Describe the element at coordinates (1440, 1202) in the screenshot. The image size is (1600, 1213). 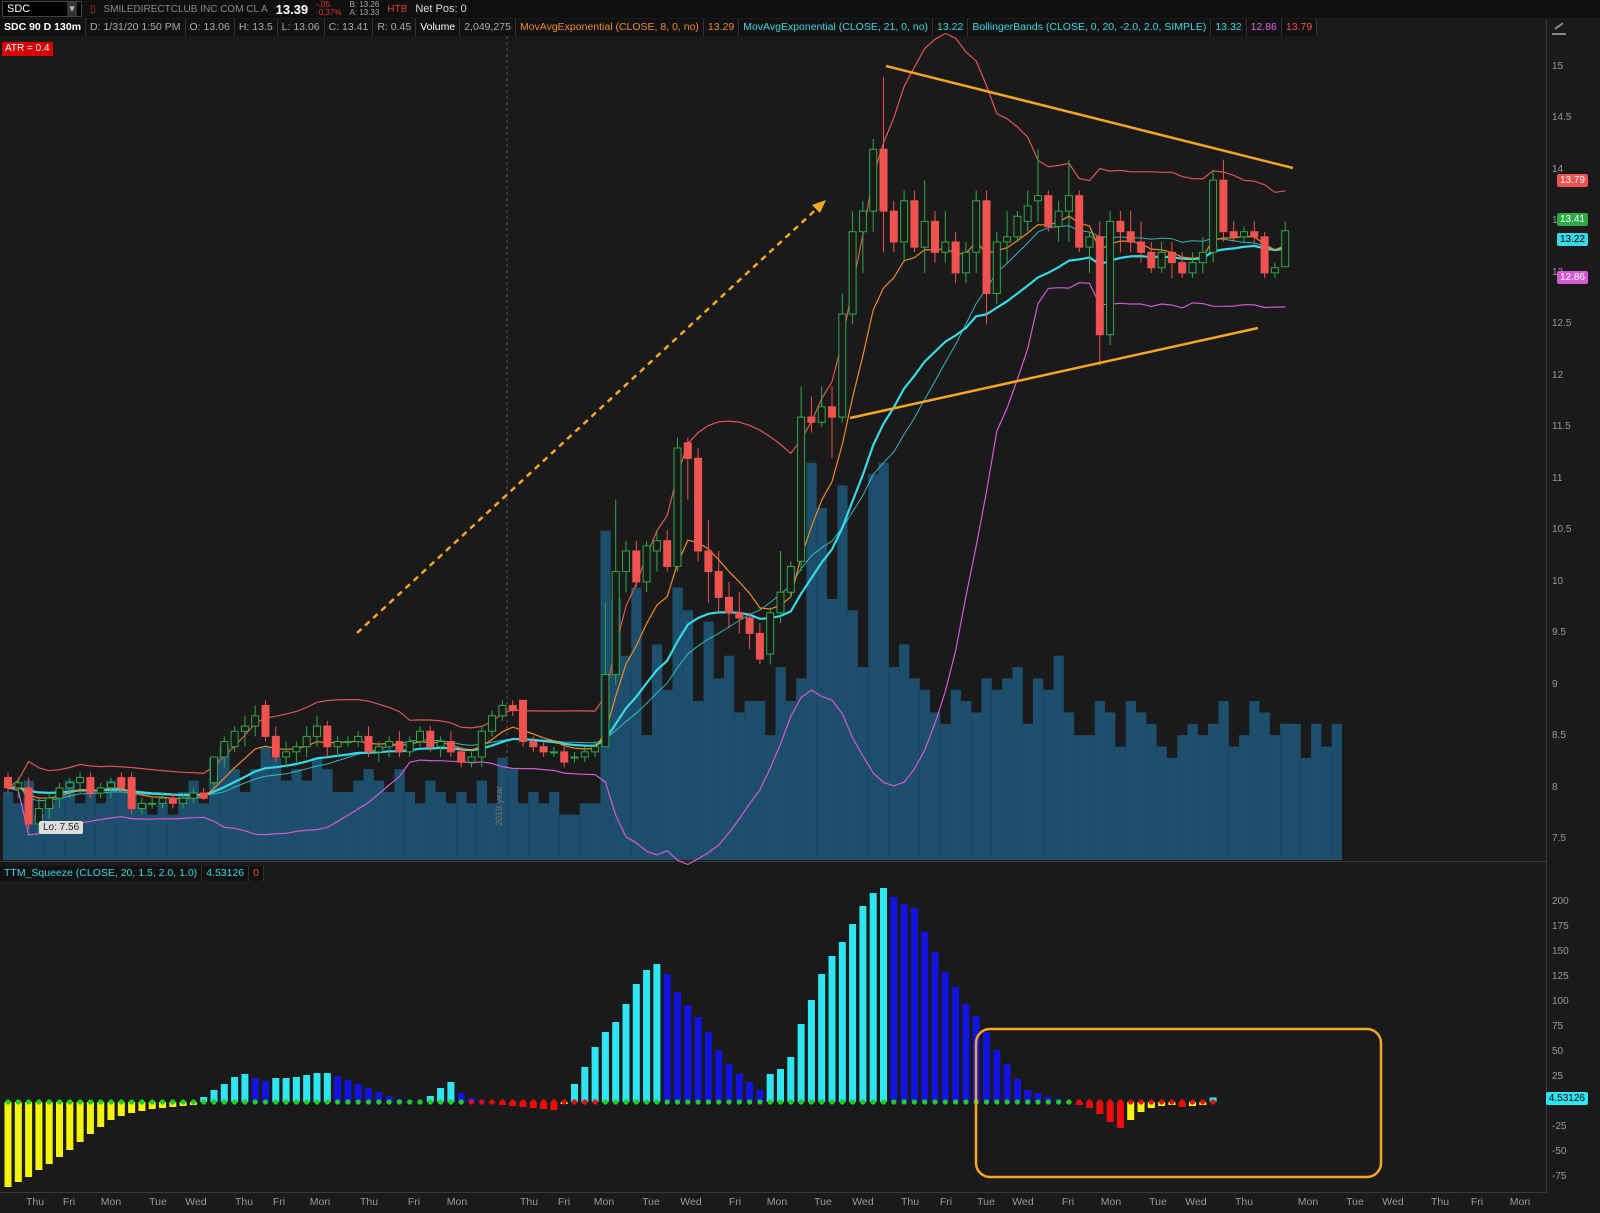
I see `time-axis-tick: Thu` at that location.